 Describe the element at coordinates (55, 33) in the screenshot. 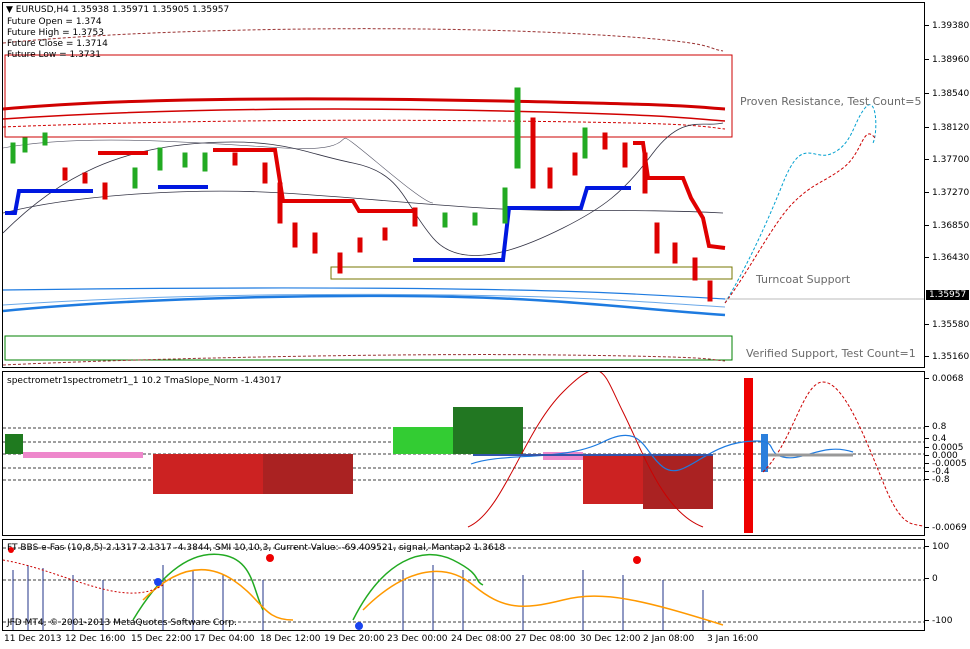

I see `future-high-text: Future High = 1.3753` at that location.